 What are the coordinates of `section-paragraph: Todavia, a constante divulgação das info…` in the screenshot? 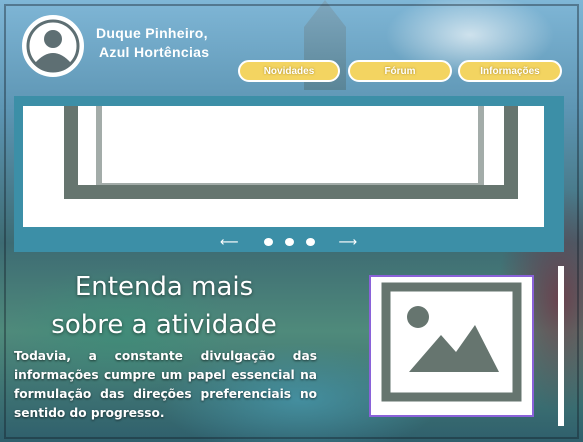 It's located at (165, 384).